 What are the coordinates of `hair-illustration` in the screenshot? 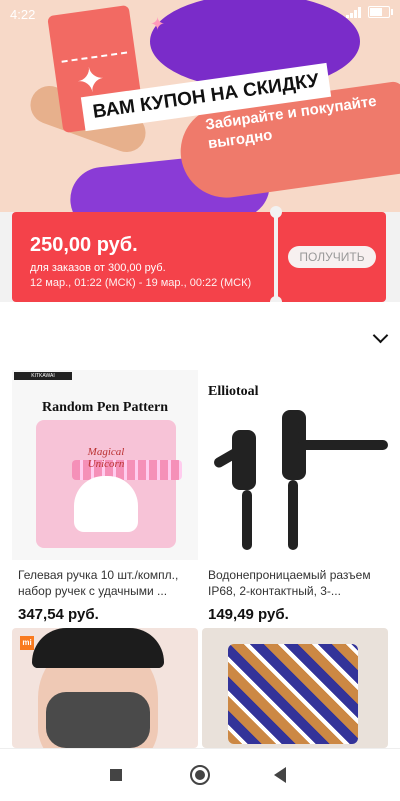 It's located at (98, 648).